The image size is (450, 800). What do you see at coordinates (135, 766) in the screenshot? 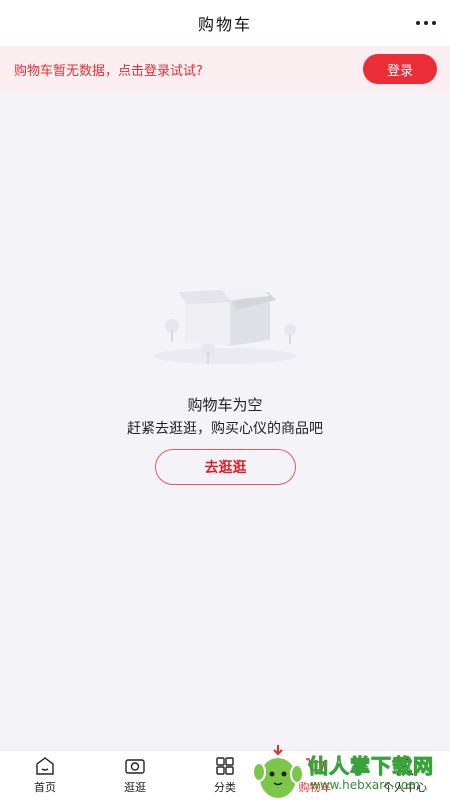
I see `camera-icon` at bounding box center [135, 766].